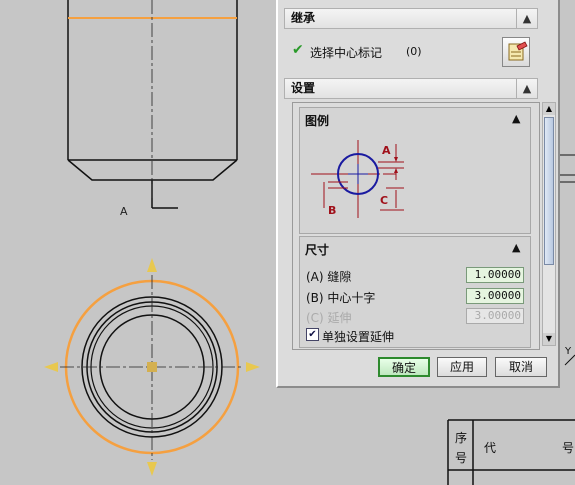 The height and width of the screenshot is (485, 575). Describe the element at coordinates (549, 109) in the screenshot. I see `scroll-up-arrow: ▲` at that location.